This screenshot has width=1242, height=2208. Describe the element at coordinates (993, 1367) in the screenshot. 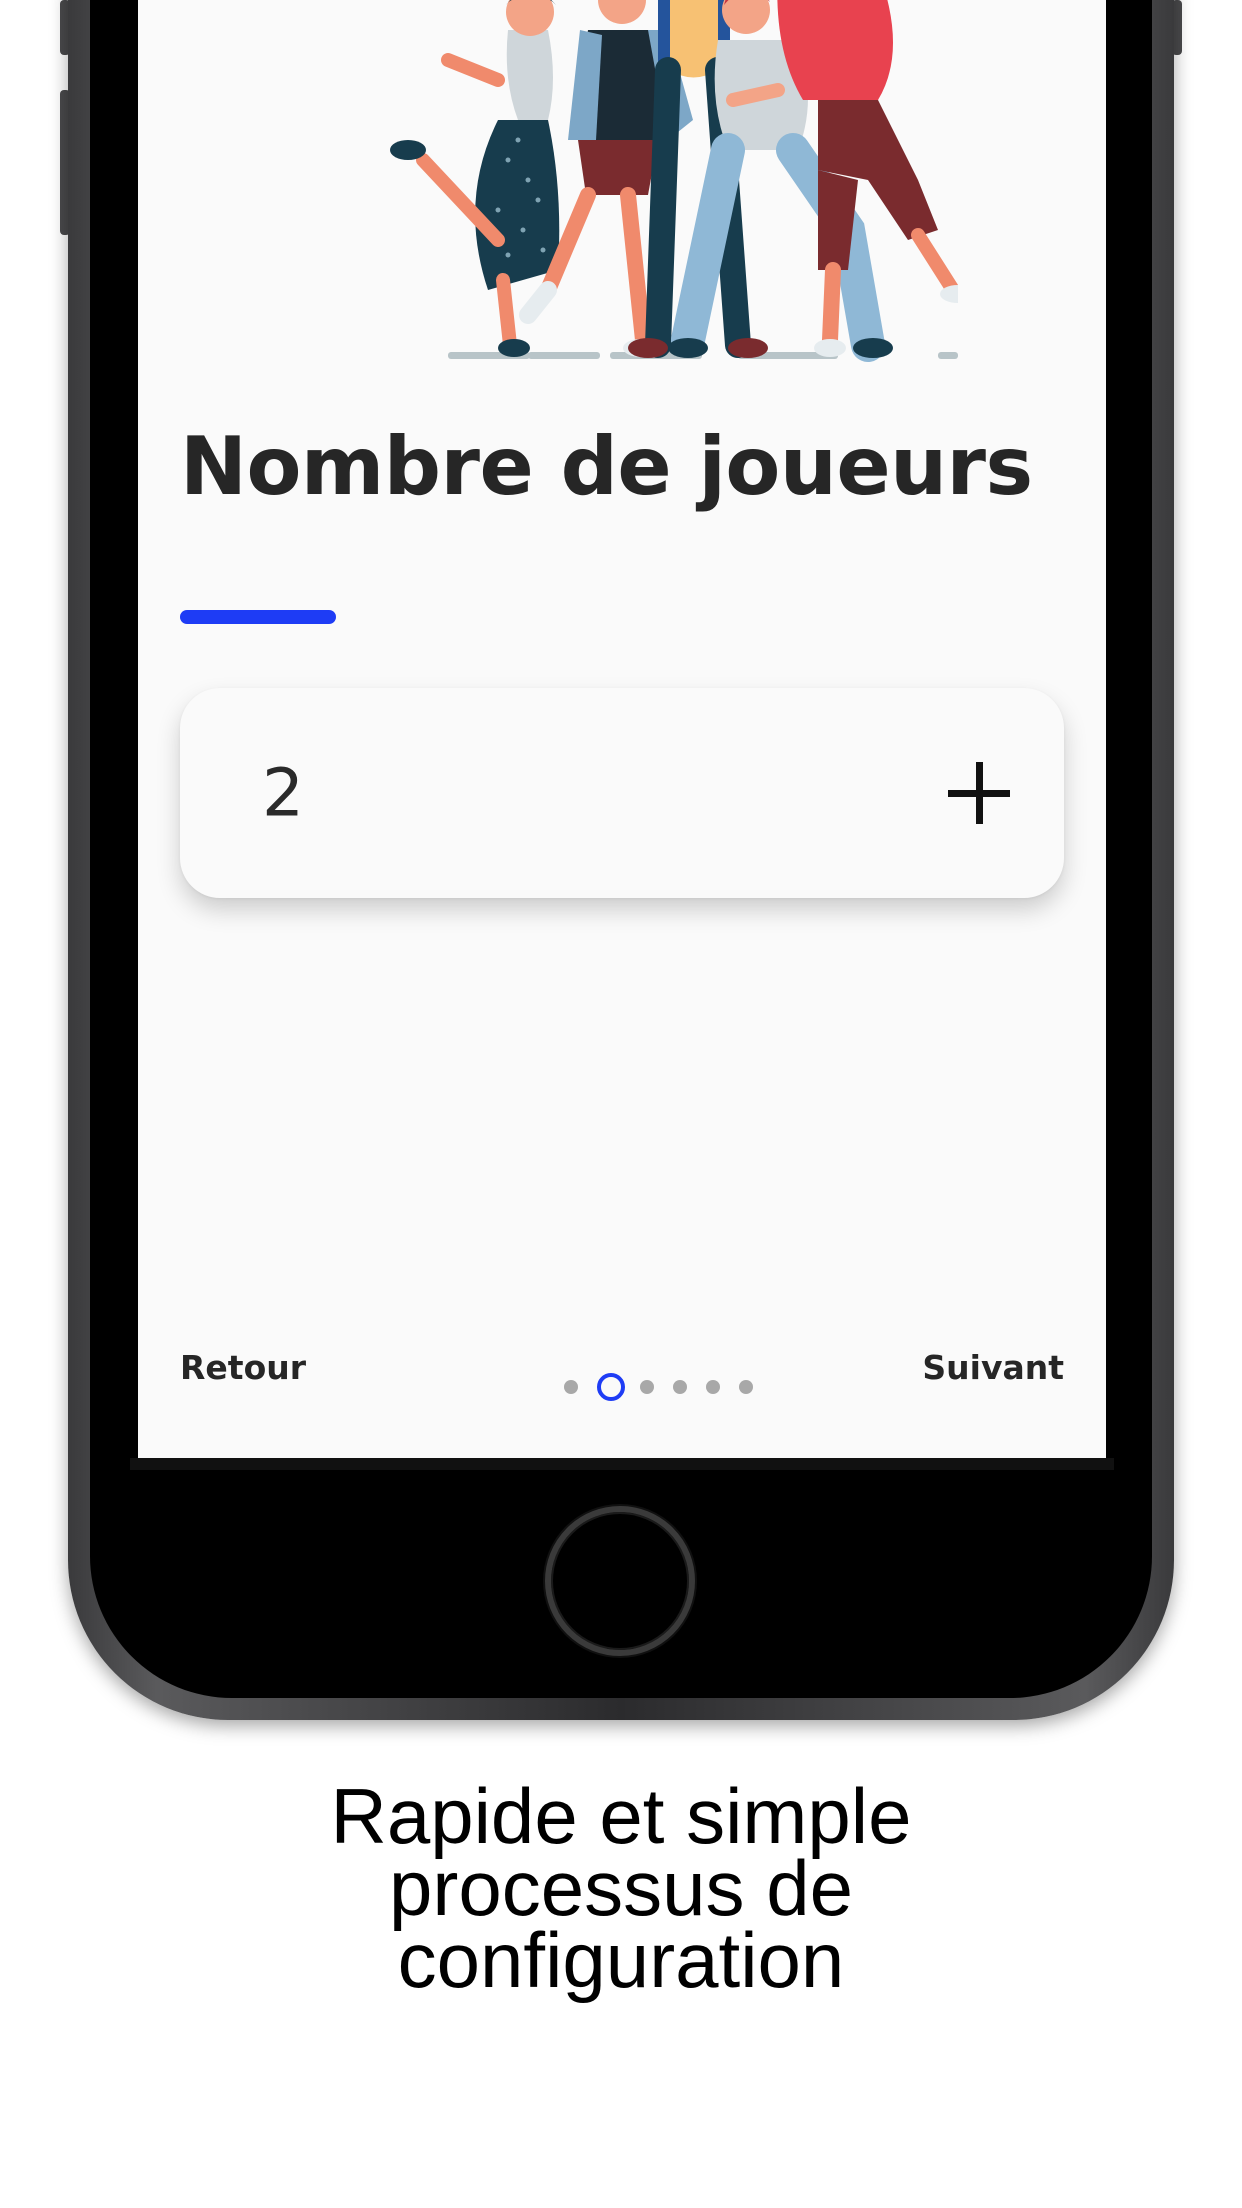

I see `next-button: Suivant` at that location.